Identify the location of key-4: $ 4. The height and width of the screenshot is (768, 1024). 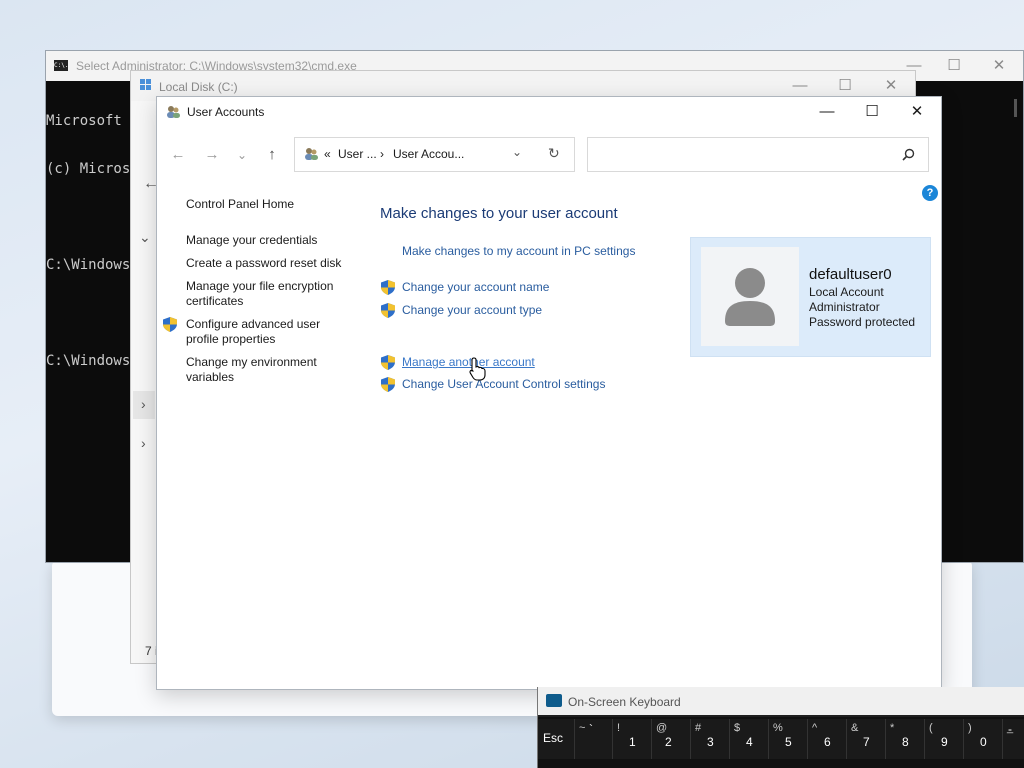
(749, 739).